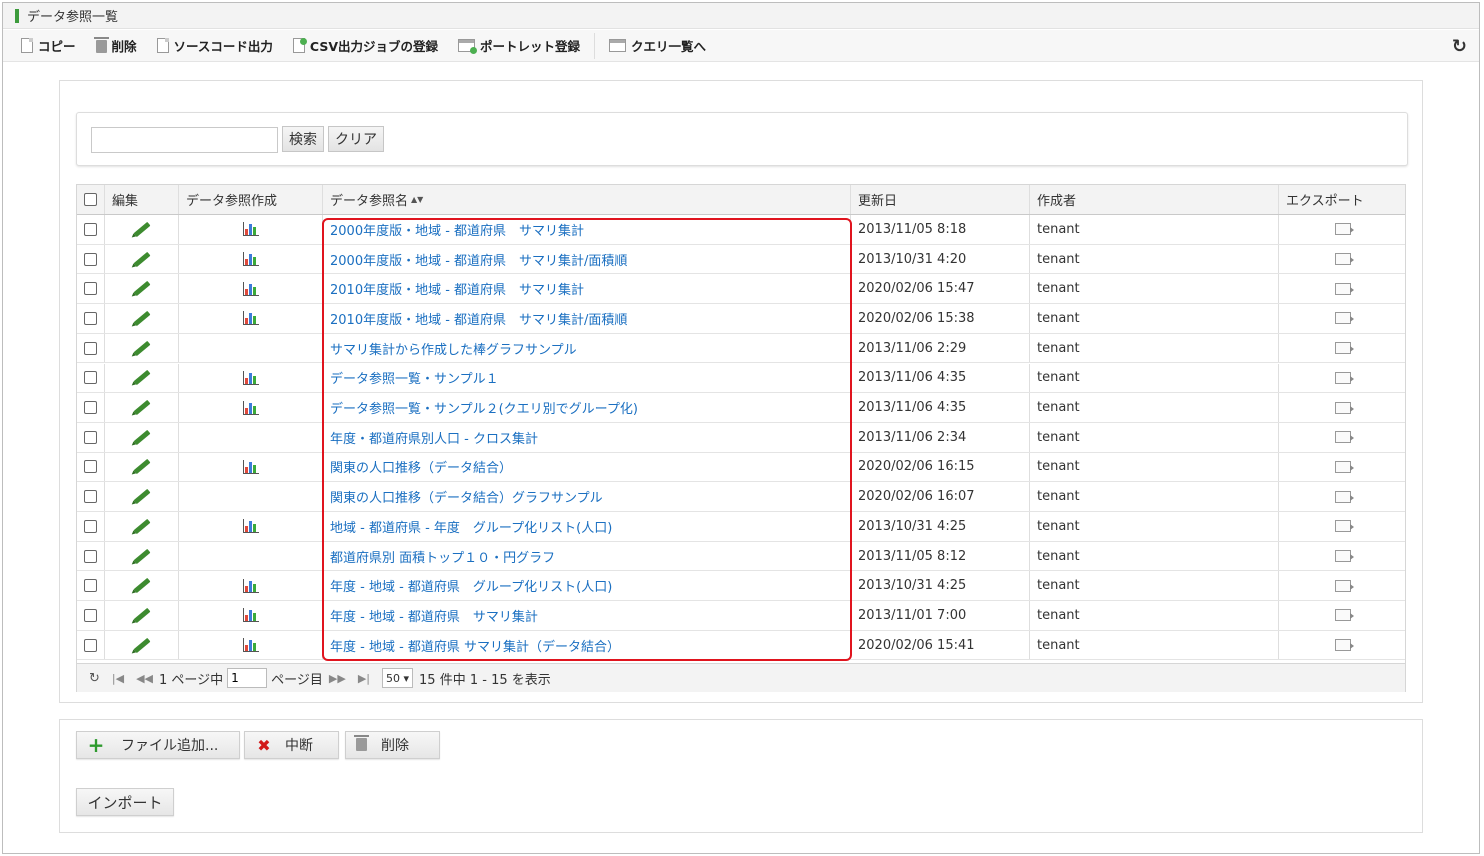  What do you see at coordinates (471, 585) in the screenshot?
I see `data-ref-name-link: 年度 - 地域 - 都道府県 グループ化リスト(人口)` at bounding box center [471, 585].